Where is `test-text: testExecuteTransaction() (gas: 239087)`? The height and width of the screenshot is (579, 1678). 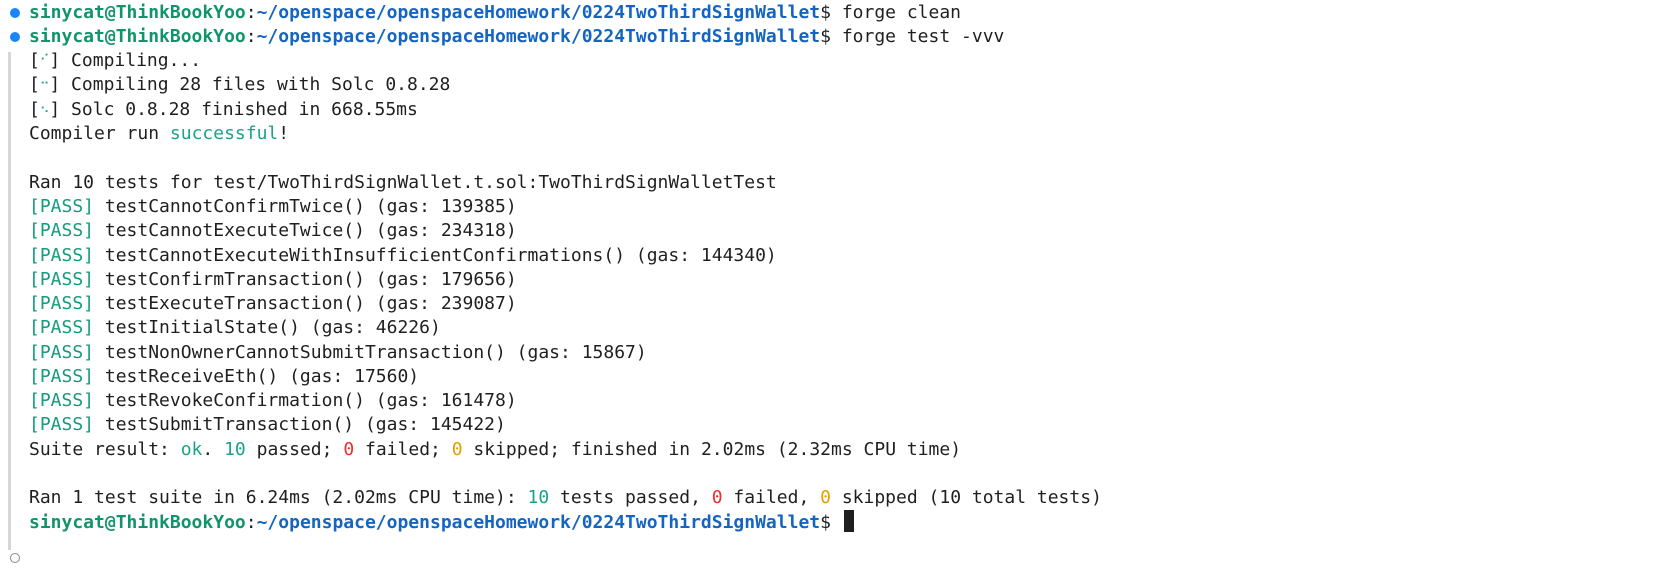
test-text: testExecuteTransaction() (gas: 239087) is located at coordinates (305, 303).